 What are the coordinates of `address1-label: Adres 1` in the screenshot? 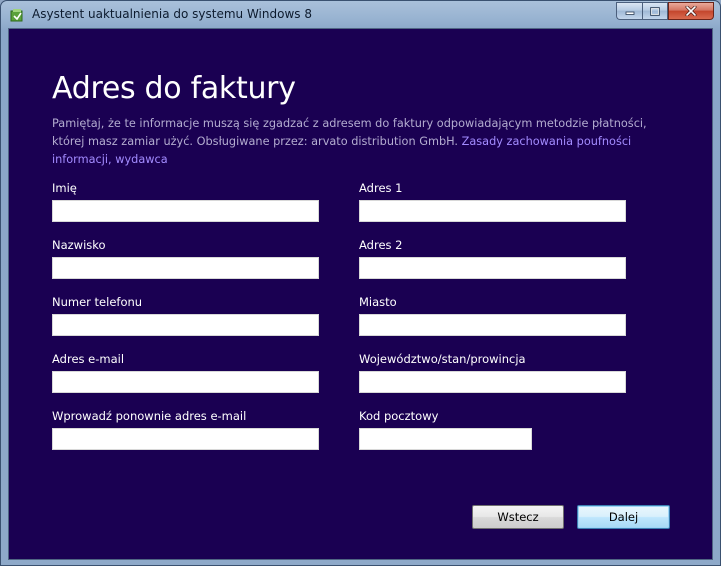 It's located at (381, 188).